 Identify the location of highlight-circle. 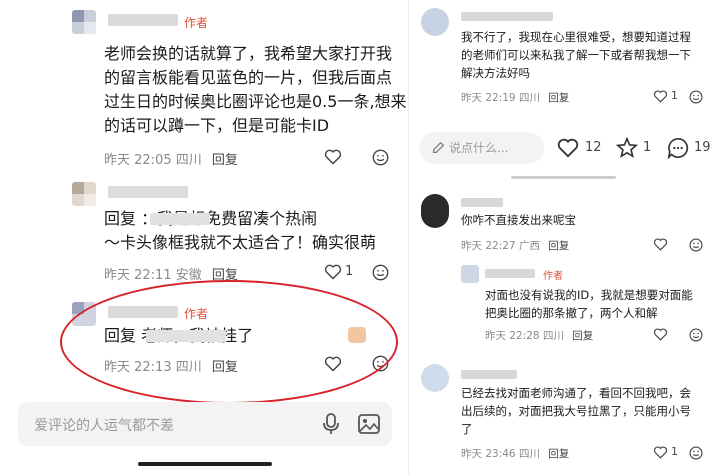
(229, 342).